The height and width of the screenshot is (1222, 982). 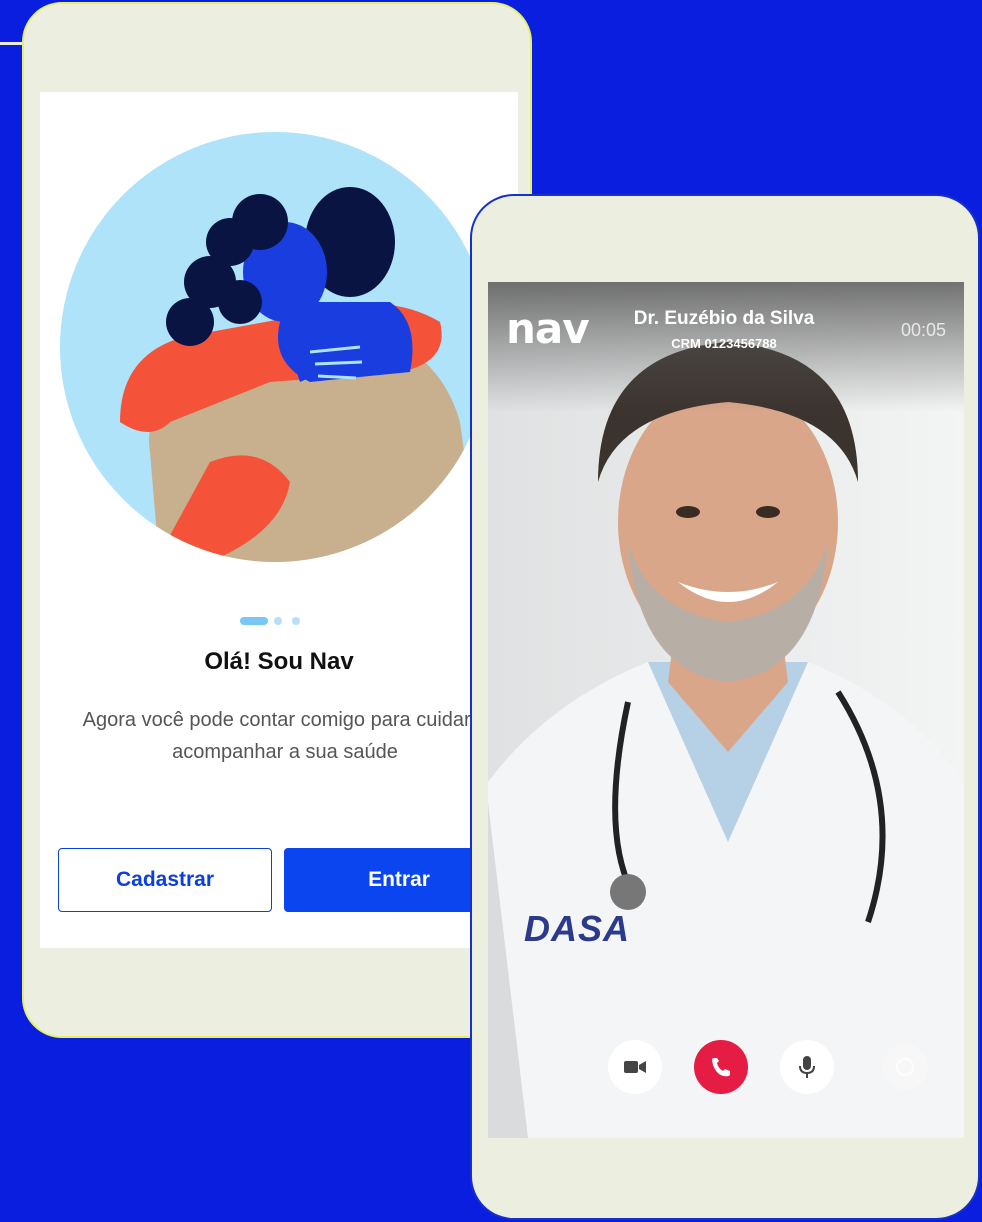 What do you see at coordinates (724, 343) in the screenshot?
I see `doctor-crm: CRM 0123456788` at bounding box center [724, 343].